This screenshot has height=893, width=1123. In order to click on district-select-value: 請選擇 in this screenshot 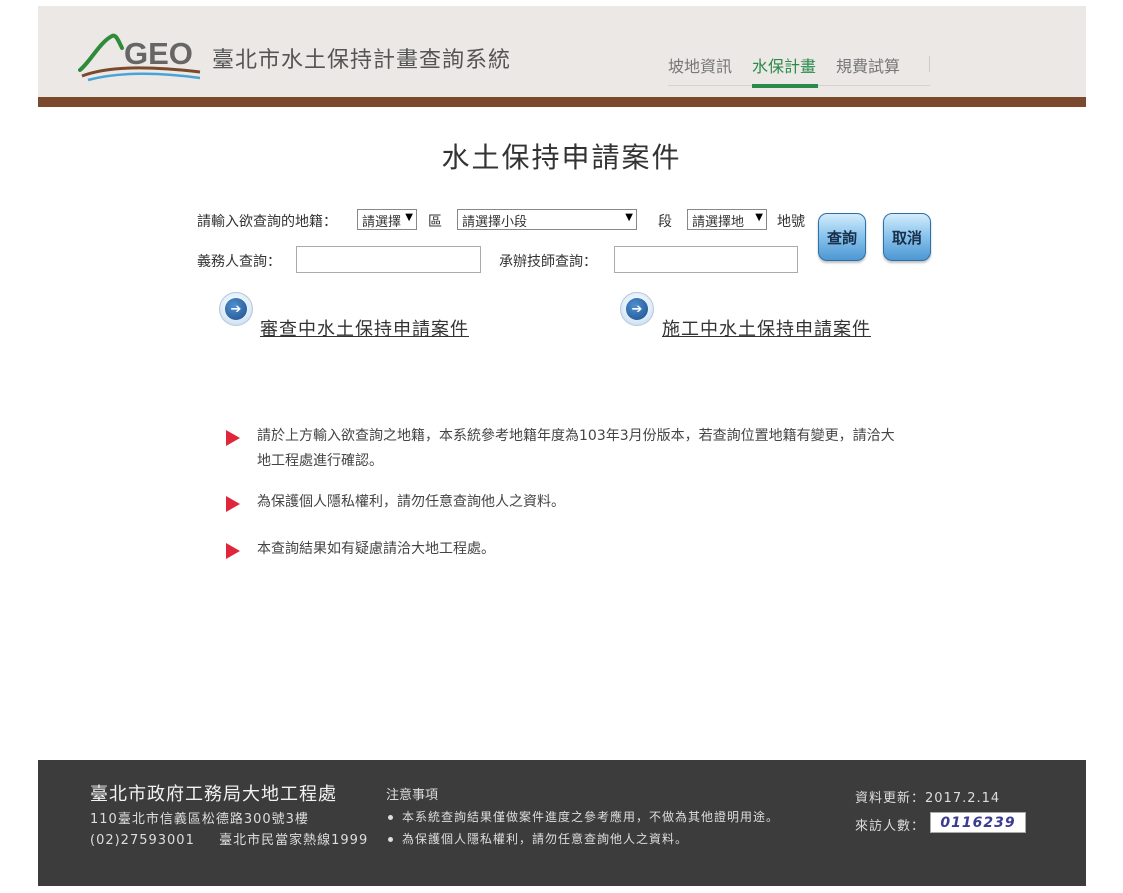, I will do `click(382, 222)`.